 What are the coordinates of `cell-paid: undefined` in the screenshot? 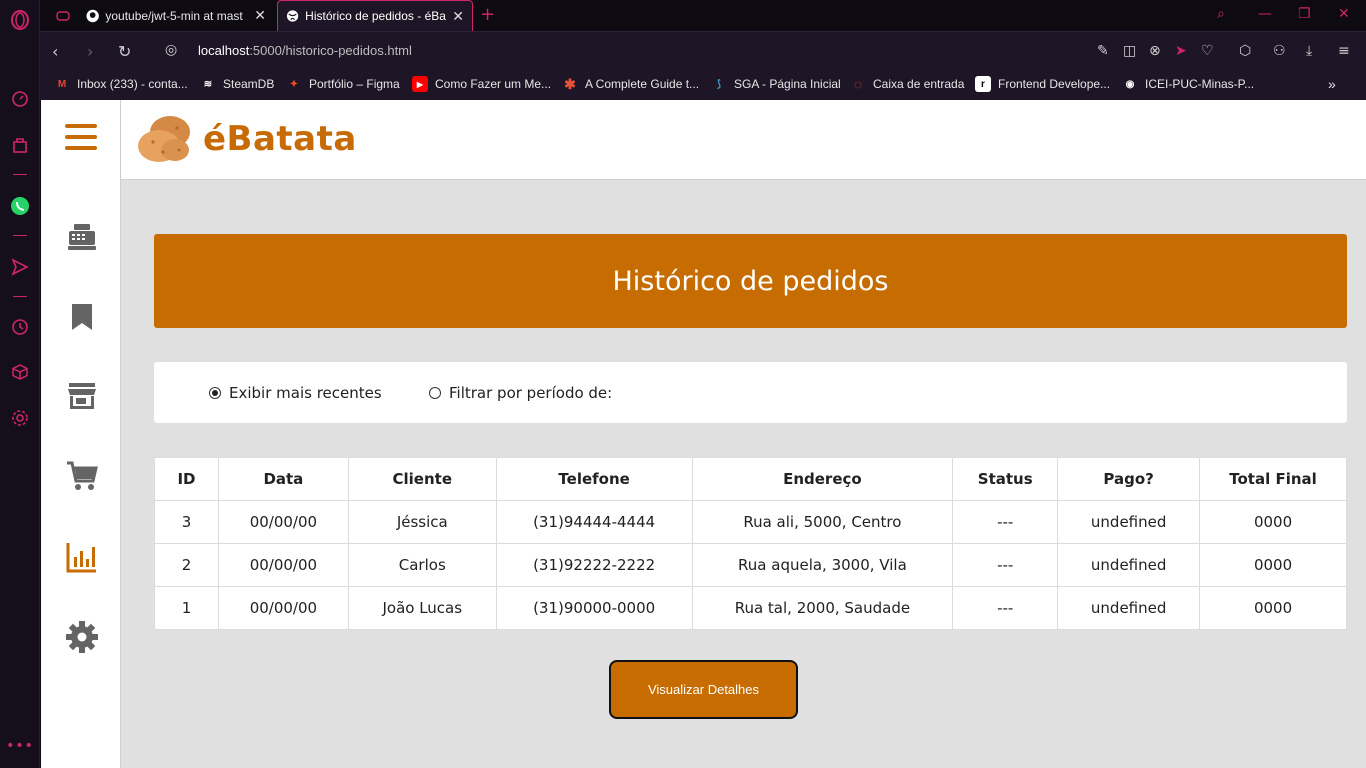 It's located at (1129, 522).